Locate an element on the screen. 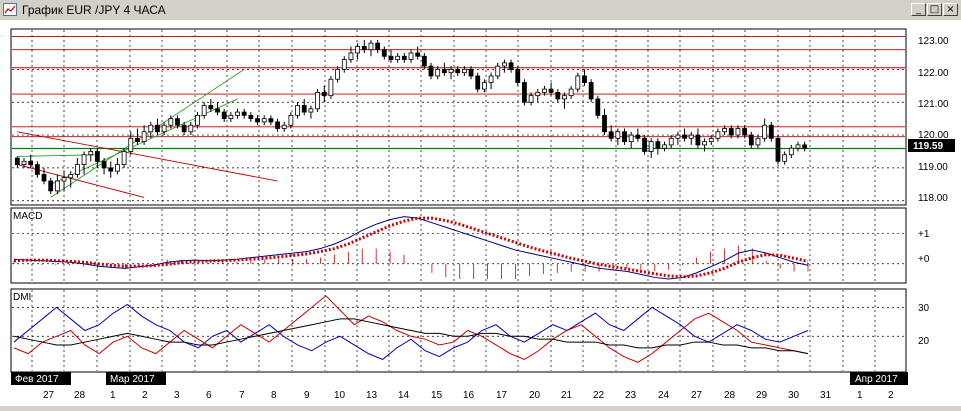  month-label-apr: Апр 2017 is located at coordinates (876, 379).